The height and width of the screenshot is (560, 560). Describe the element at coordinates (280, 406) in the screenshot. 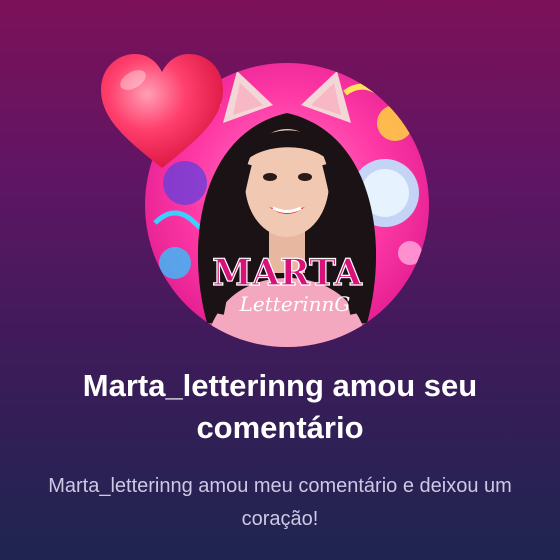

I see `notification-title: Marta_letterinng amou seu comentário` at that location.